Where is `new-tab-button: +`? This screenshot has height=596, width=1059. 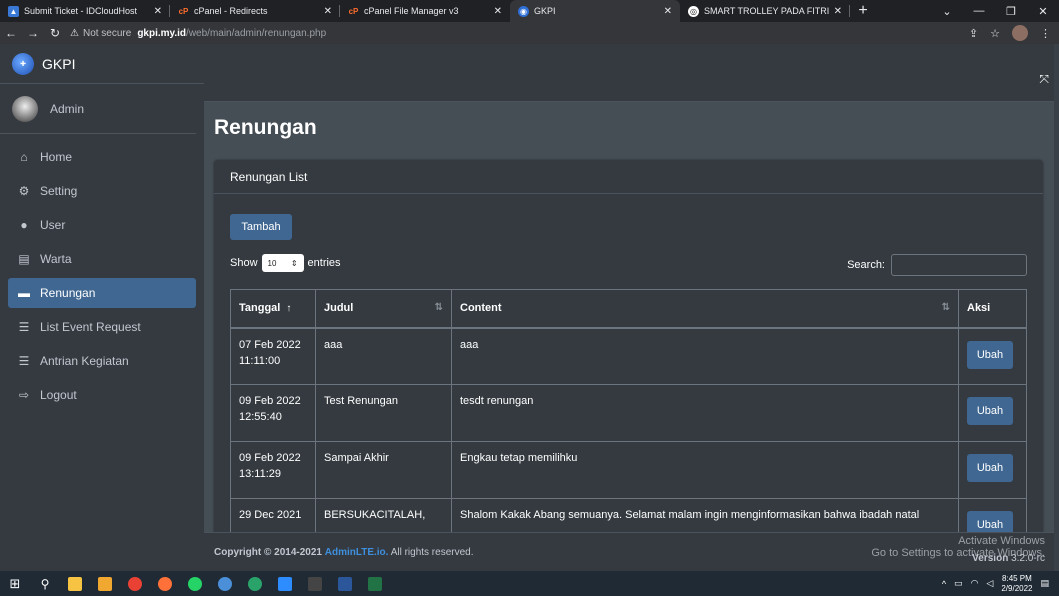
new-tab-button: + is located at coordinates (863, 11).